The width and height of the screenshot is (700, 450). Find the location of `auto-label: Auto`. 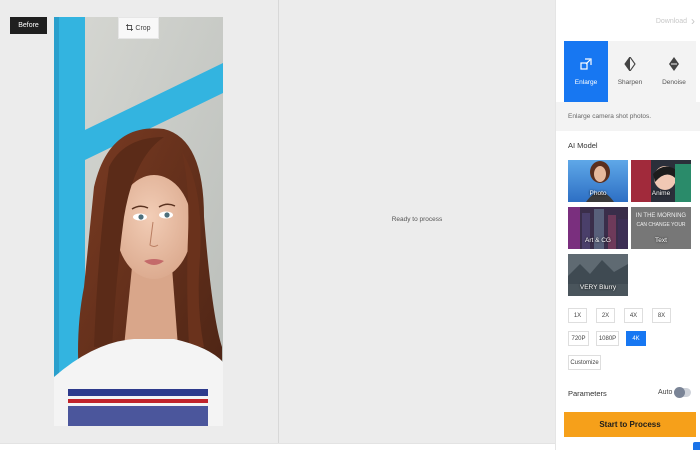

auto-label: Auto is located at coordinates (665, 392).